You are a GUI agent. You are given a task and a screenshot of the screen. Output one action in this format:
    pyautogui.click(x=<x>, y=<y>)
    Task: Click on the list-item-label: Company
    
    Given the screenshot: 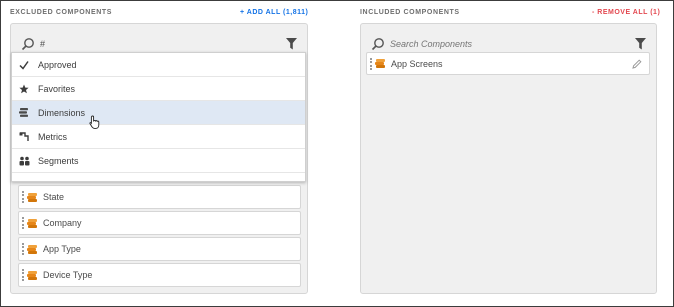 What is the action you would take?
    pyautogui.click(x=62, y=223)
    